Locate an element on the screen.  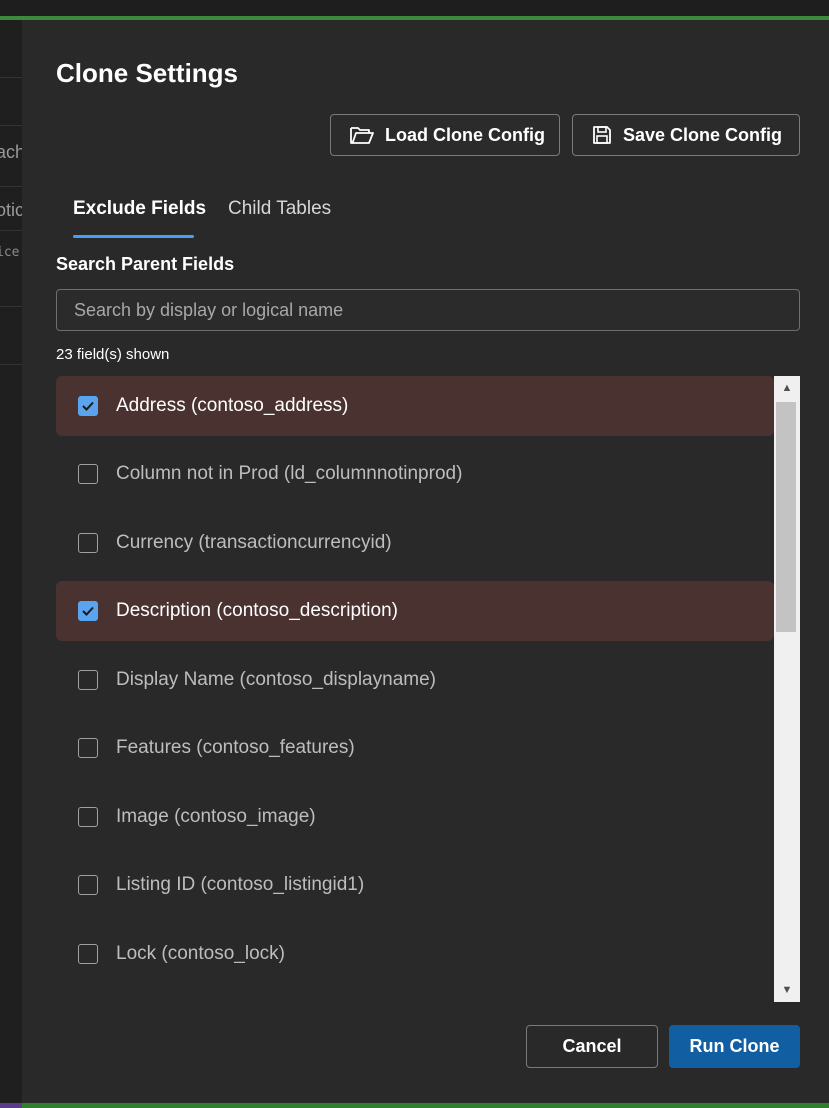
bottom-accent-bar is located at coordinates (414, 1105).